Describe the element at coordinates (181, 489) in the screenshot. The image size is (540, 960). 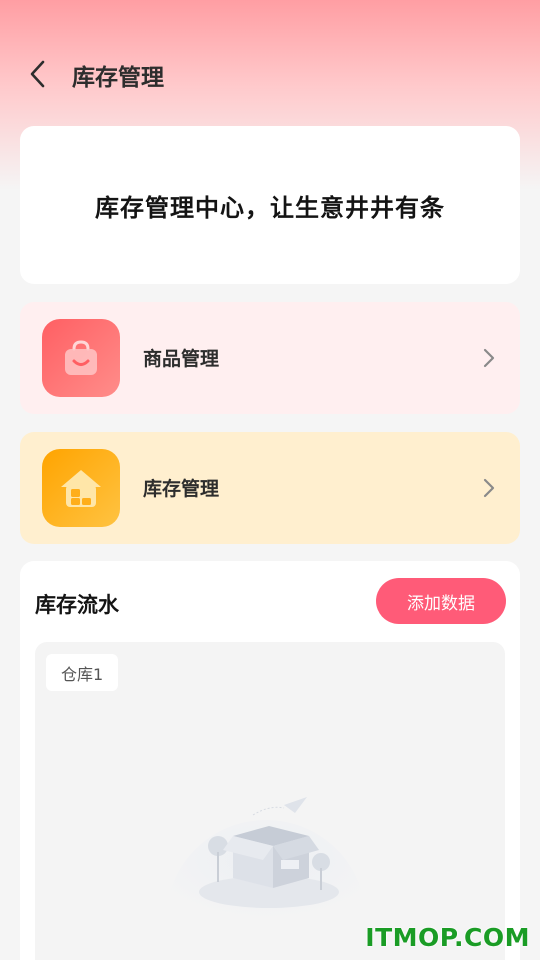
I see `stock-management-label: 库存管理` at that location.